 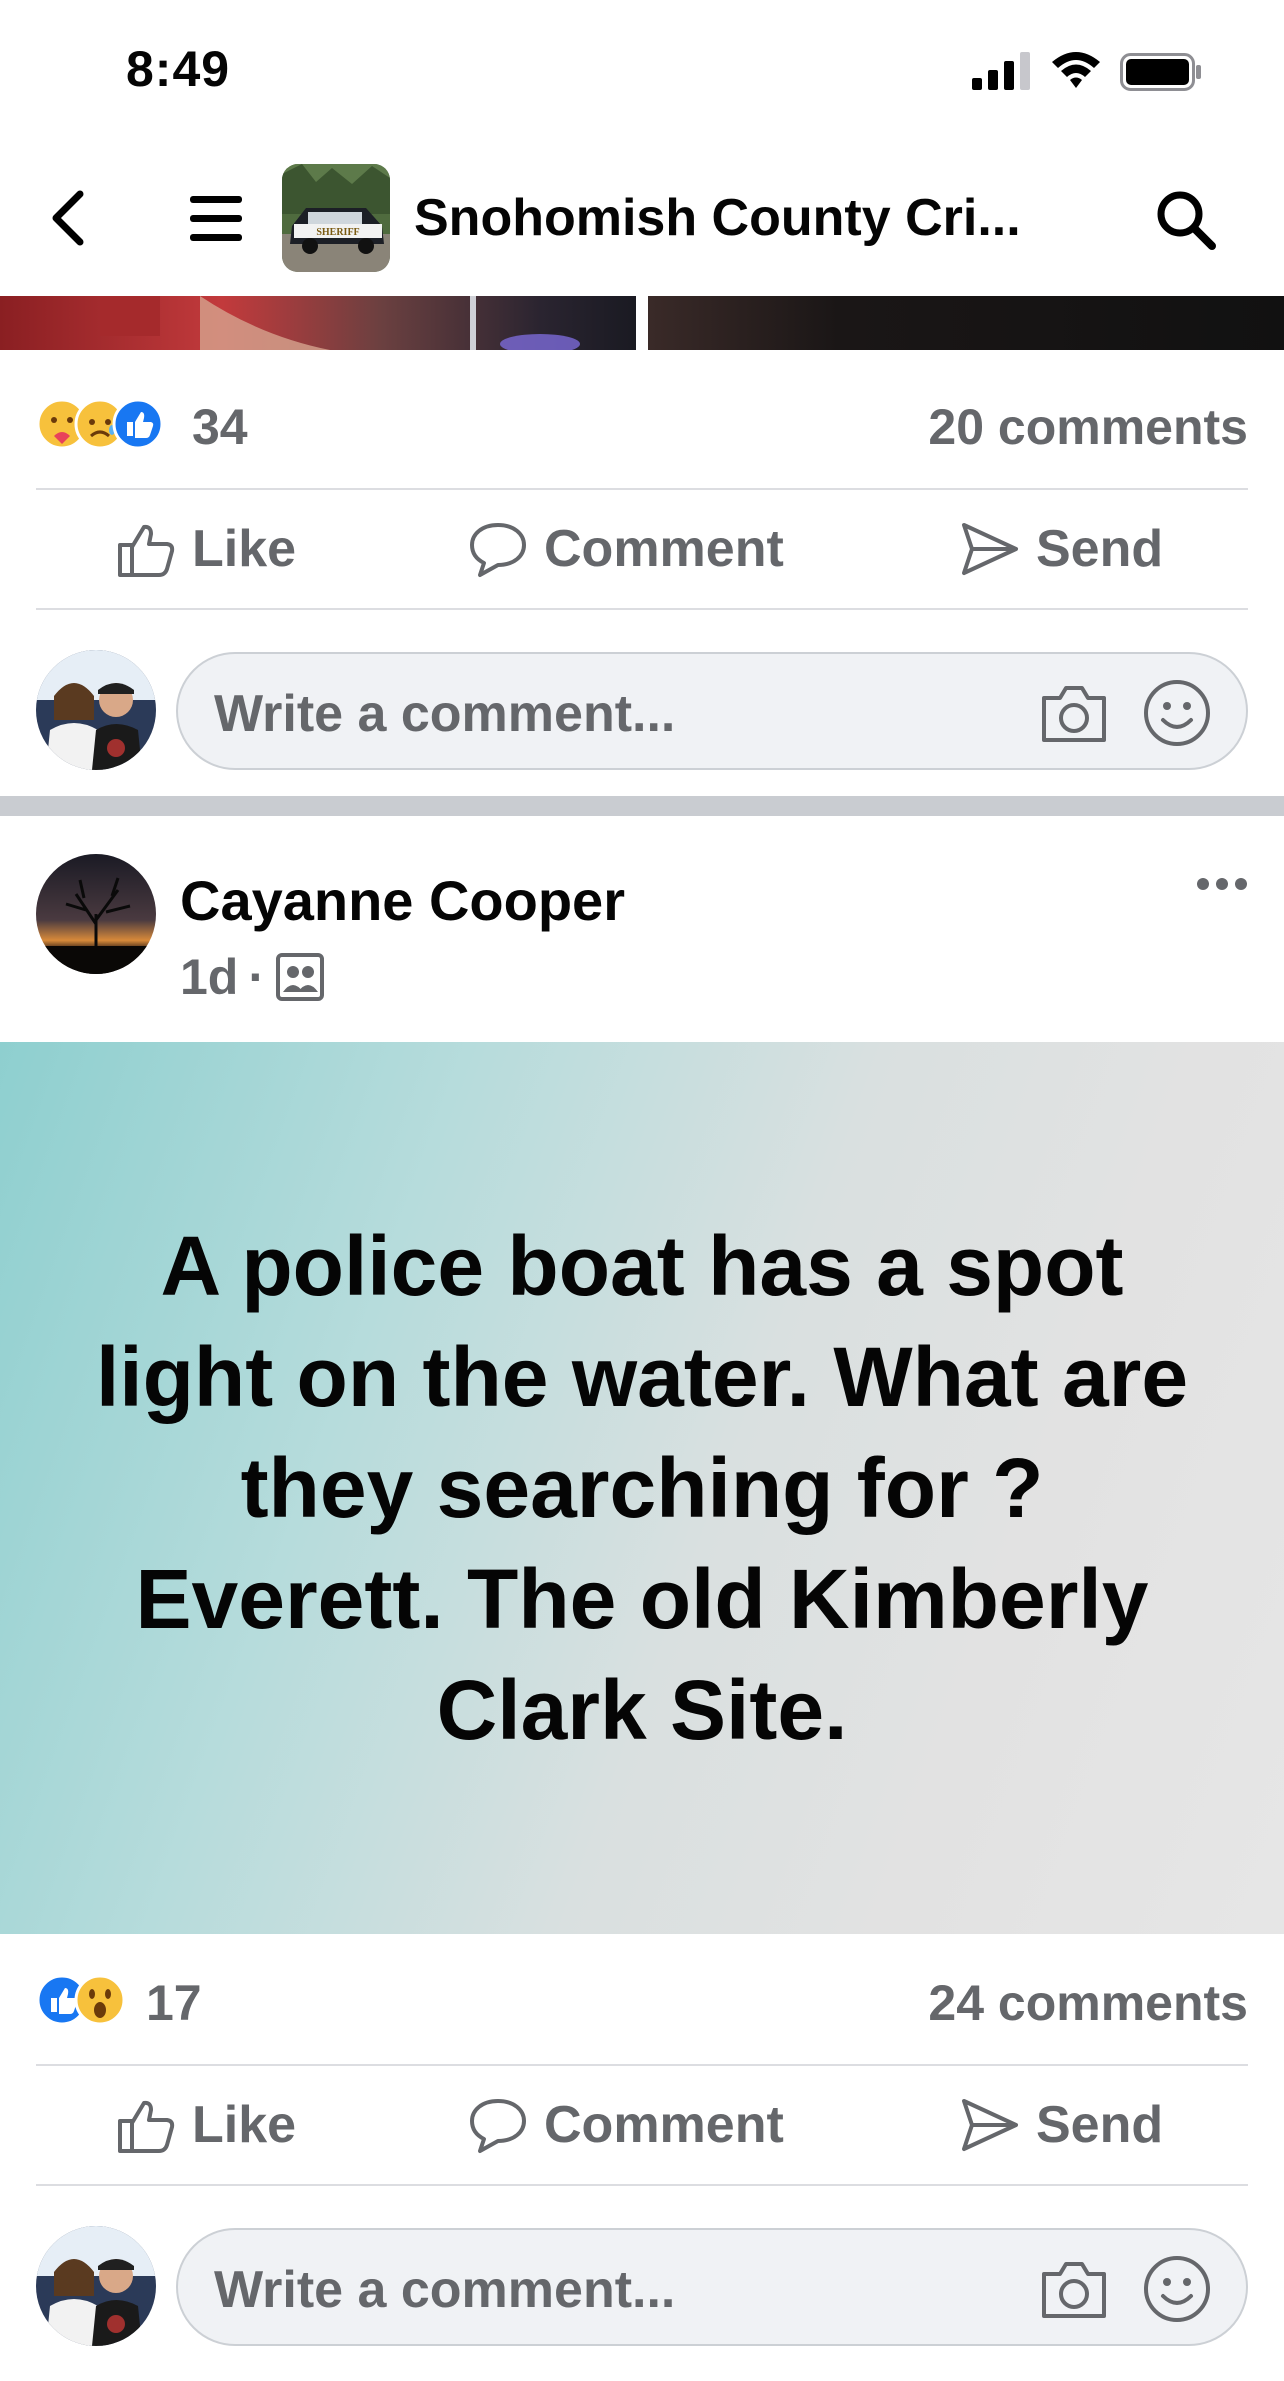 What do you see at coordinates (1160, 72) in the screenshot?
I see `battery-icon` at bounding box center [1160, 72].